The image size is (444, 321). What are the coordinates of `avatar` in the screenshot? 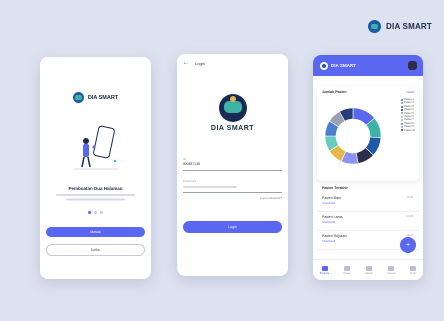 It's located at (412, 65).